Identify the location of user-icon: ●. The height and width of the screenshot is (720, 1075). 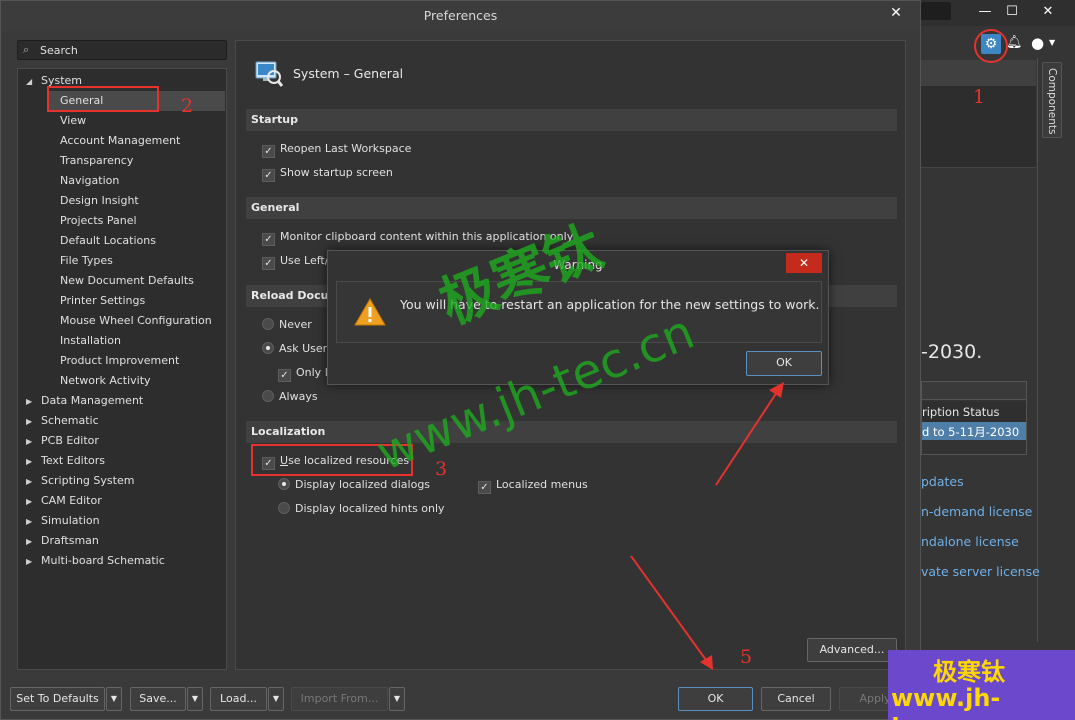
(1037, 43).